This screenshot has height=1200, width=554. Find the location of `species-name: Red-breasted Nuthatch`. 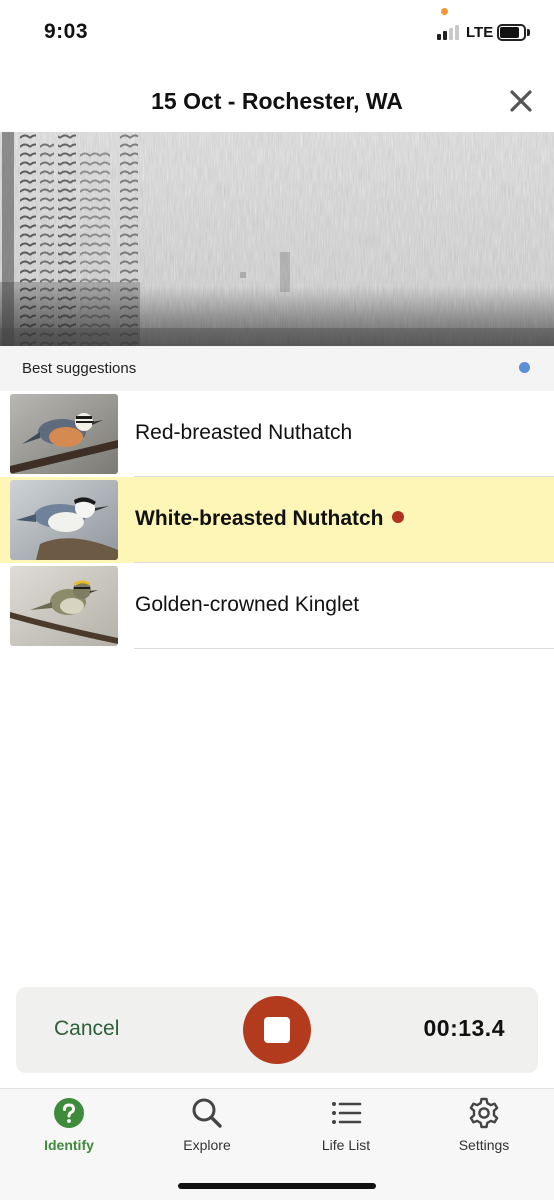

species-name: Red-breasted Nuthatch is located at coordinates (244, 432).